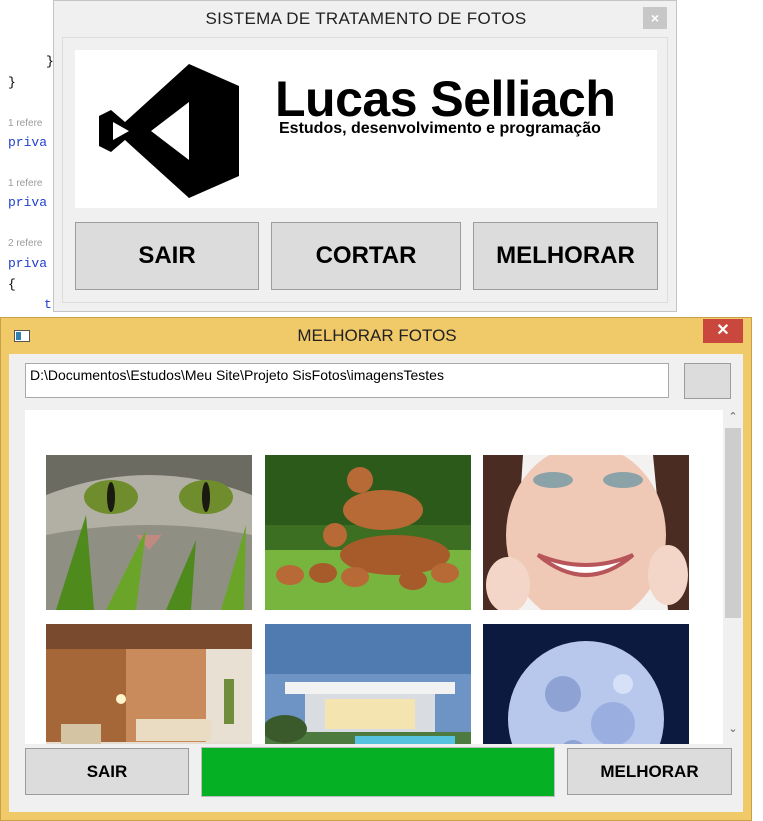 Image resolution: width=763 pixels, height=821 pixels. I want to click on woman-photo, so click(586, 532).